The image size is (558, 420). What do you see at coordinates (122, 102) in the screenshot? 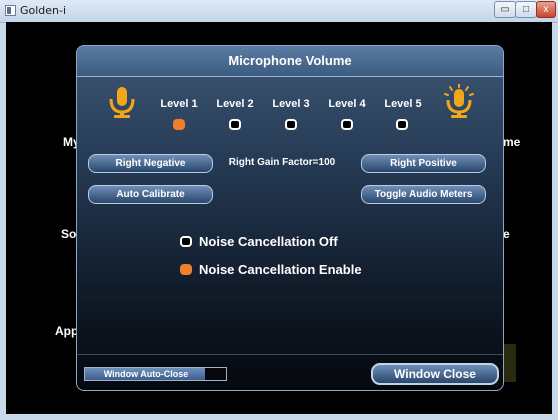
I see `microphone-icon` at bounding box center [122, 102].